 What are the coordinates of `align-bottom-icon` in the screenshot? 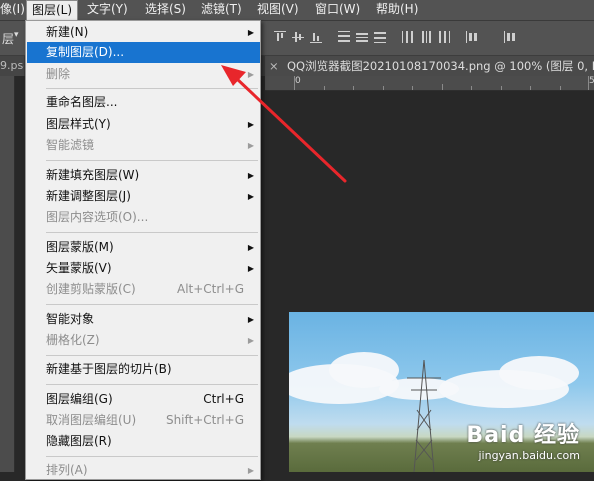 It's located at (316, 37).